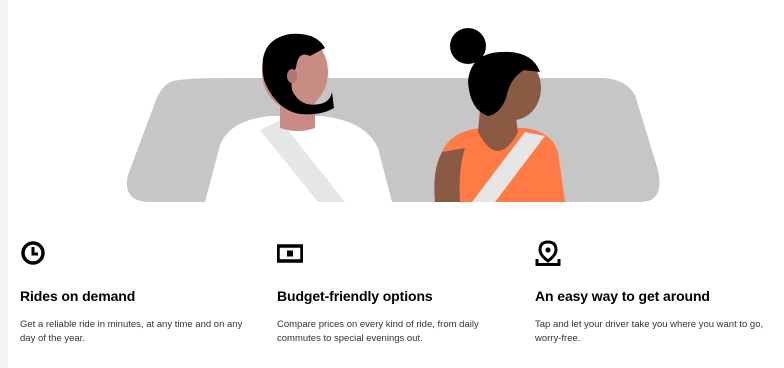 The image size is (784, 368). Describe the element at coordinates (40, 4) in the screenshot. I see `heading-fragment` at that location.